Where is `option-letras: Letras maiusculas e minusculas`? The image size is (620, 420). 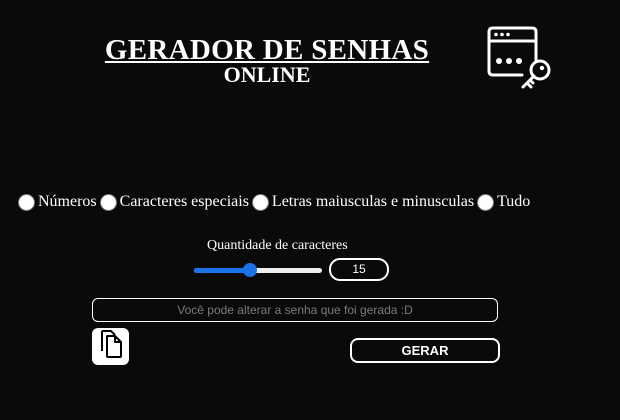 option-letras: Letras maiusculas e minusculas is located at coordinates (363, 202).